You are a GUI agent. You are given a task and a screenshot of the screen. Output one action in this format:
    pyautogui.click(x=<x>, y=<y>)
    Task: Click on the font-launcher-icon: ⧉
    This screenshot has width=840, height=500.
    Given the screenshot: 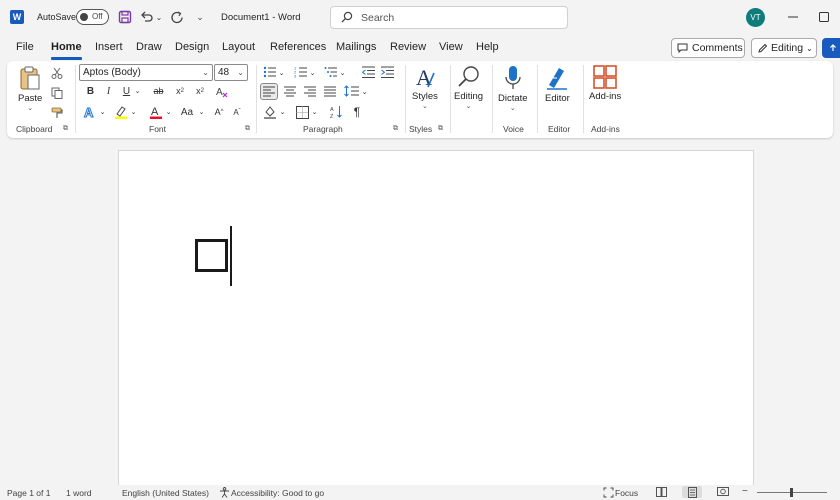 What is the action you would take?
    pyautogui.click(x=247, y=129)
    